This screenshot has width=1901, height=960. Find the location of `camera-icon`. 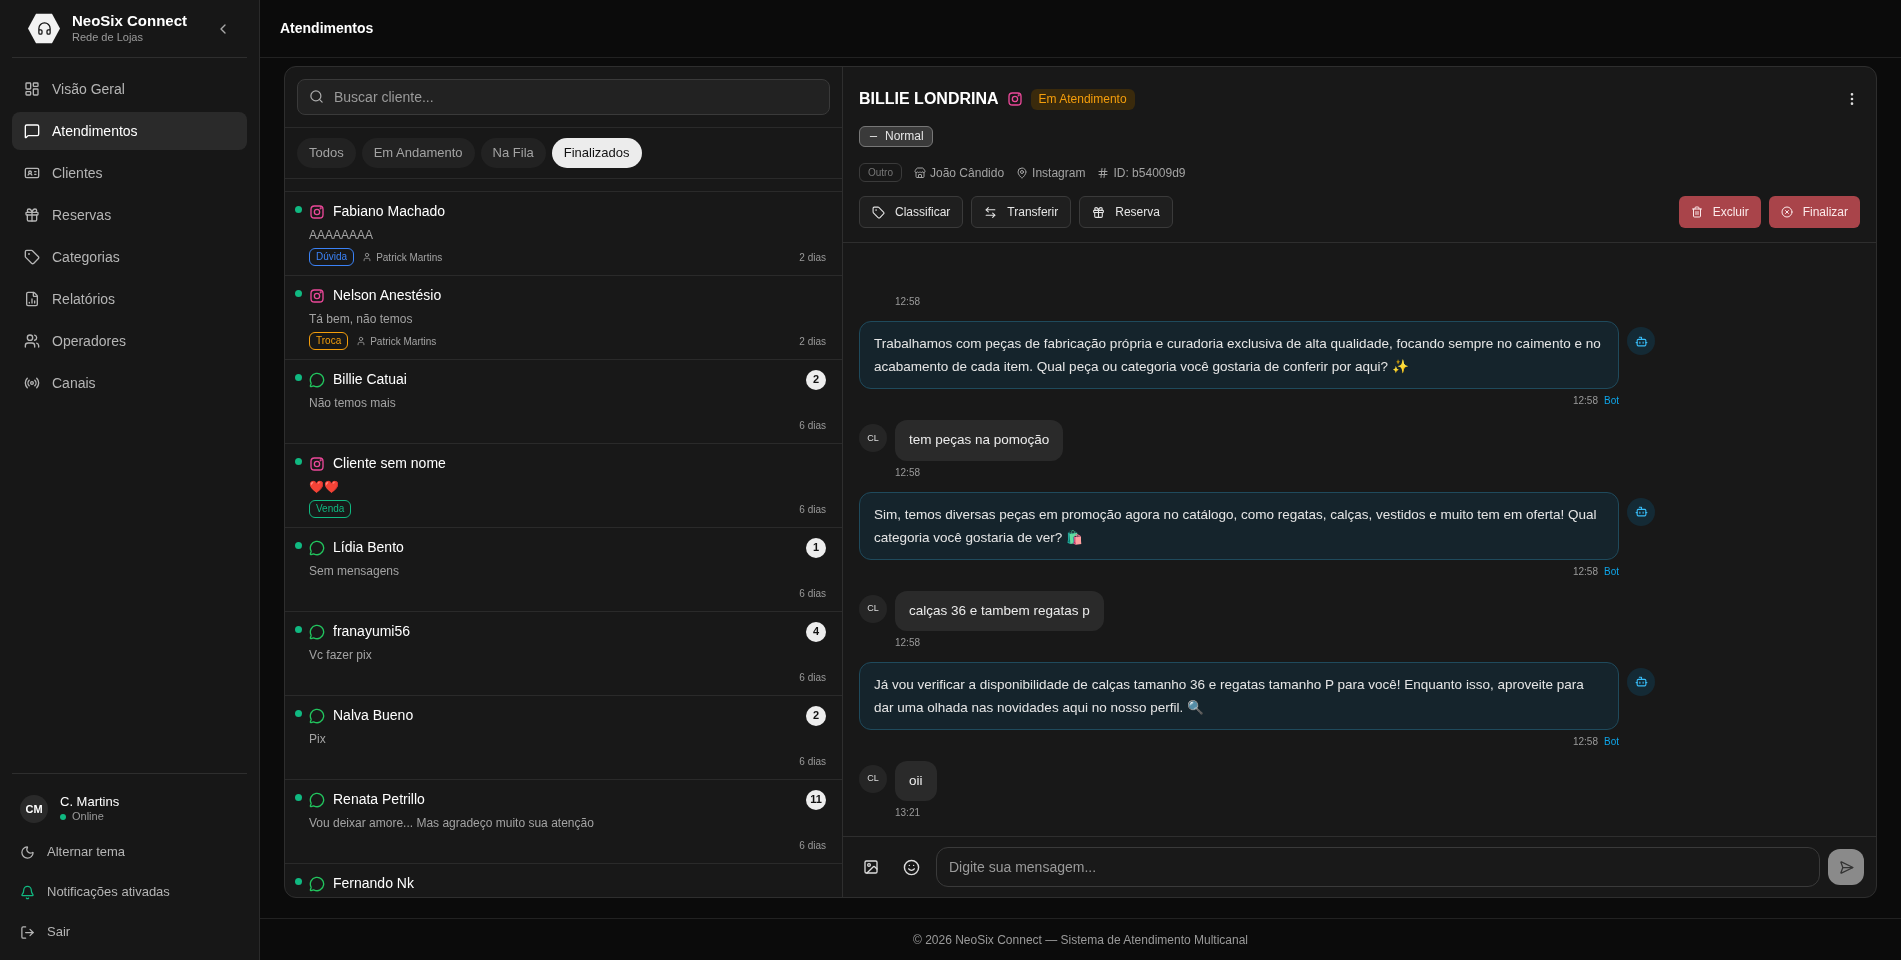

camera-icon is located at coordinates (317, 463).